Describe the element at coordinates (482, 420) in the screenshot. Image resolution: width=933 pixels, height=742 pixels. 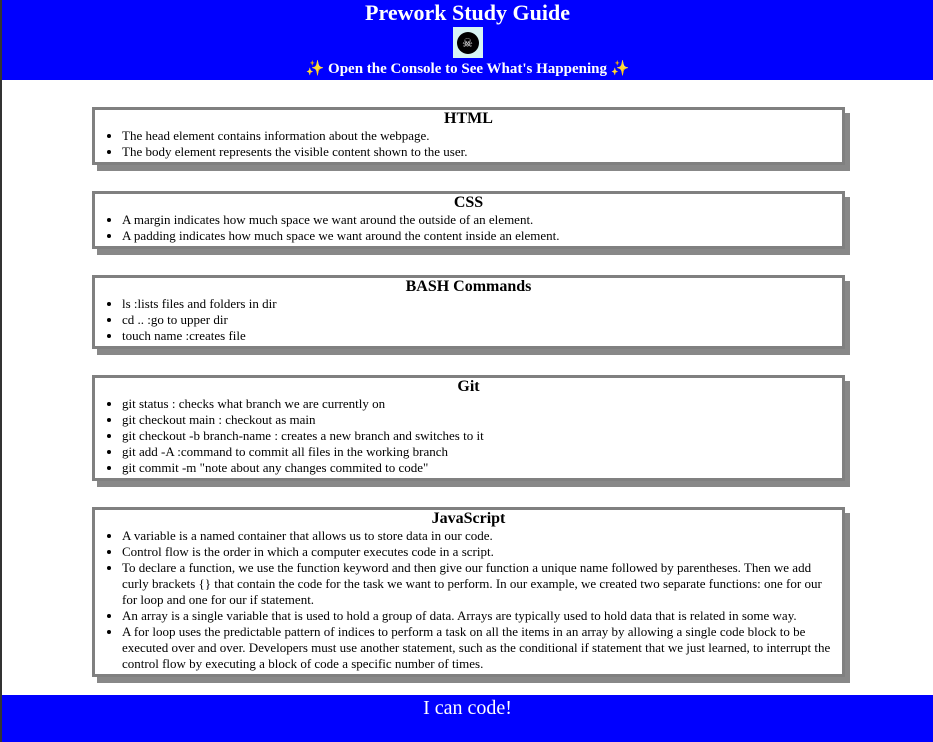
I see `list-item: git checkout main : checkout as main` at that location.